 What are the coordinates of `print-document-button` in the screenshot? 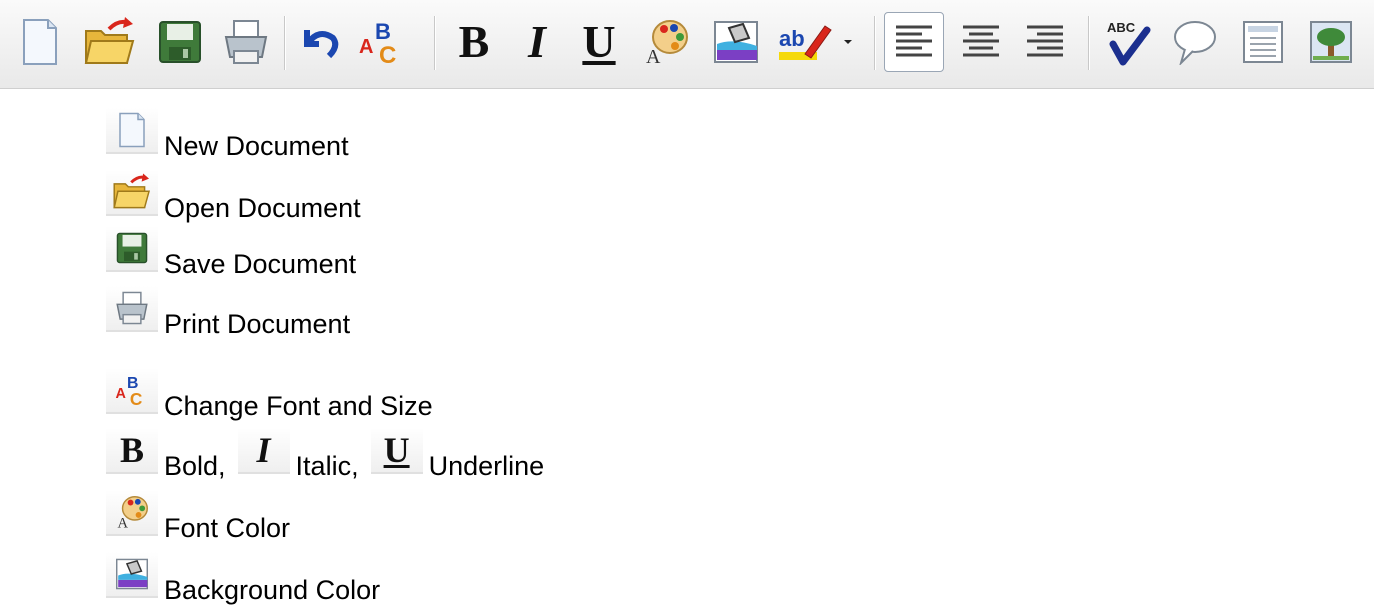 It's located at (246, 42).